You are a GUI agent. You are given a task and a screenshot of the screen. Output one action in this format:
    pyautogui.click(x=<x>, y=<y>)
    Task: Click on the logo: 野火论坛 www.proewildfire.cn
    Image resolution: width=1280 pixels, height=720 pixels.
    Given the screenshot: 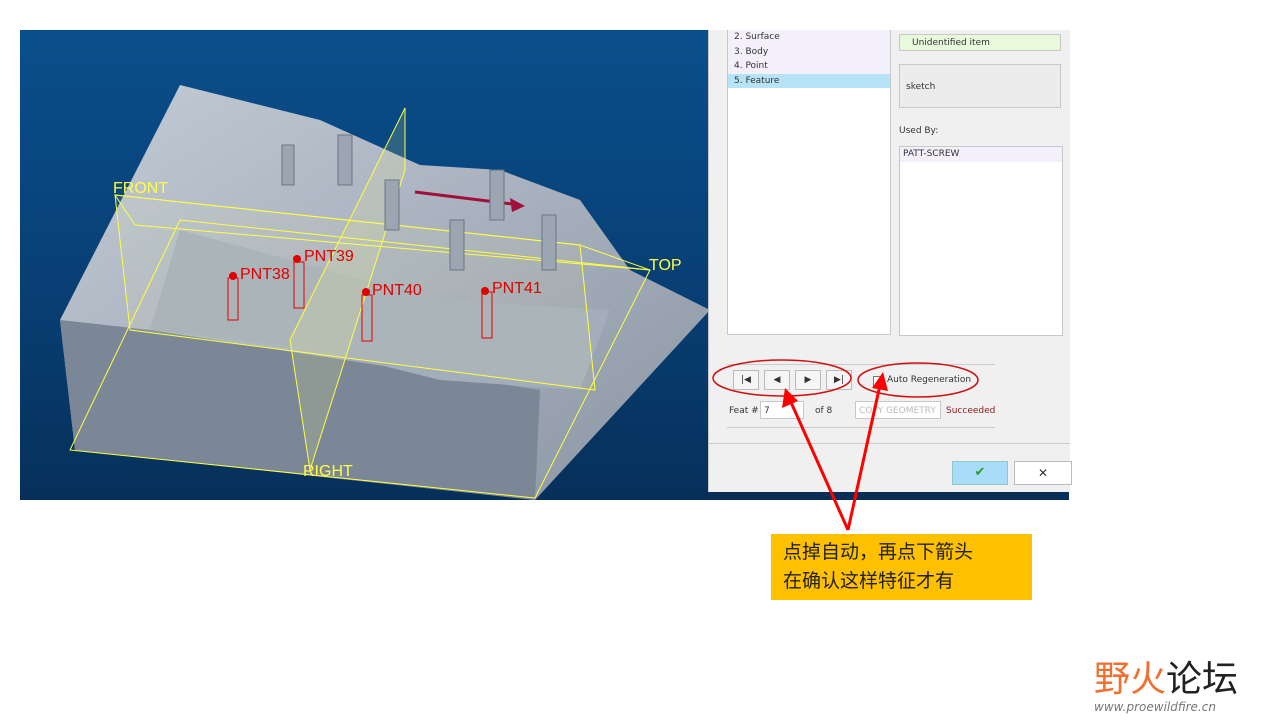 What is the action you would take?
    pyautogui.click(x=1166, y=682)
    